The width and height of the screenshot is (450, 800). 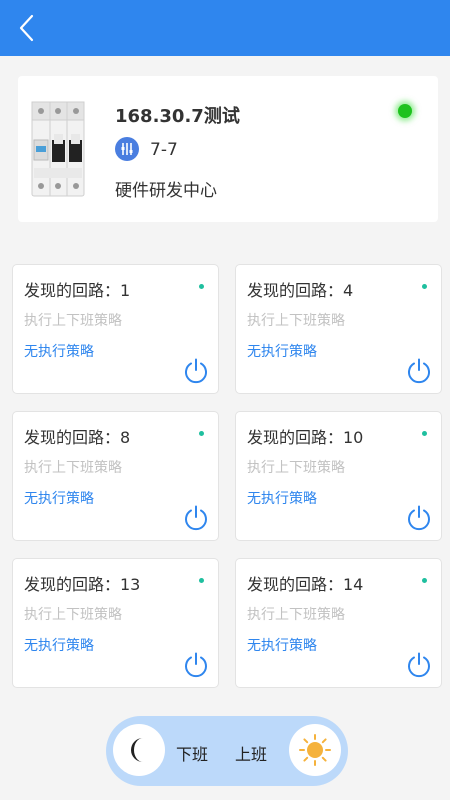 I want to click on circuit-title: 发现的回路：4, so click(x=300, y=290).